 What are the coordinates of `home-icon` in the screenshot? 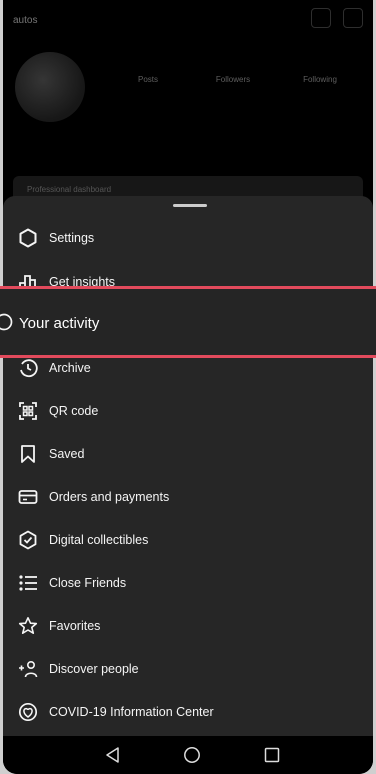 It's located at (192, 755).